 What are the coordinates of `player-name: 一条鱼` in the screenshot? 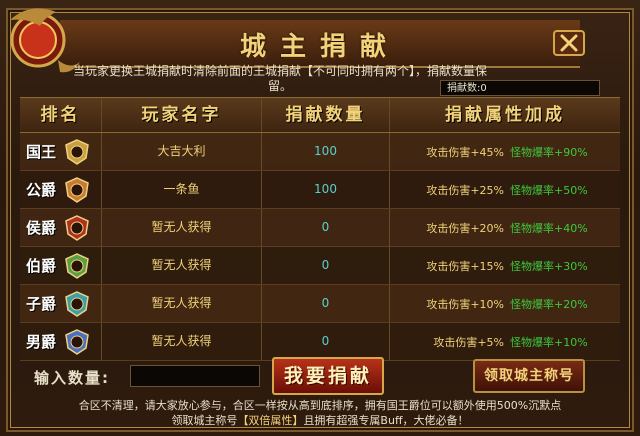 It's located at (182, 189).